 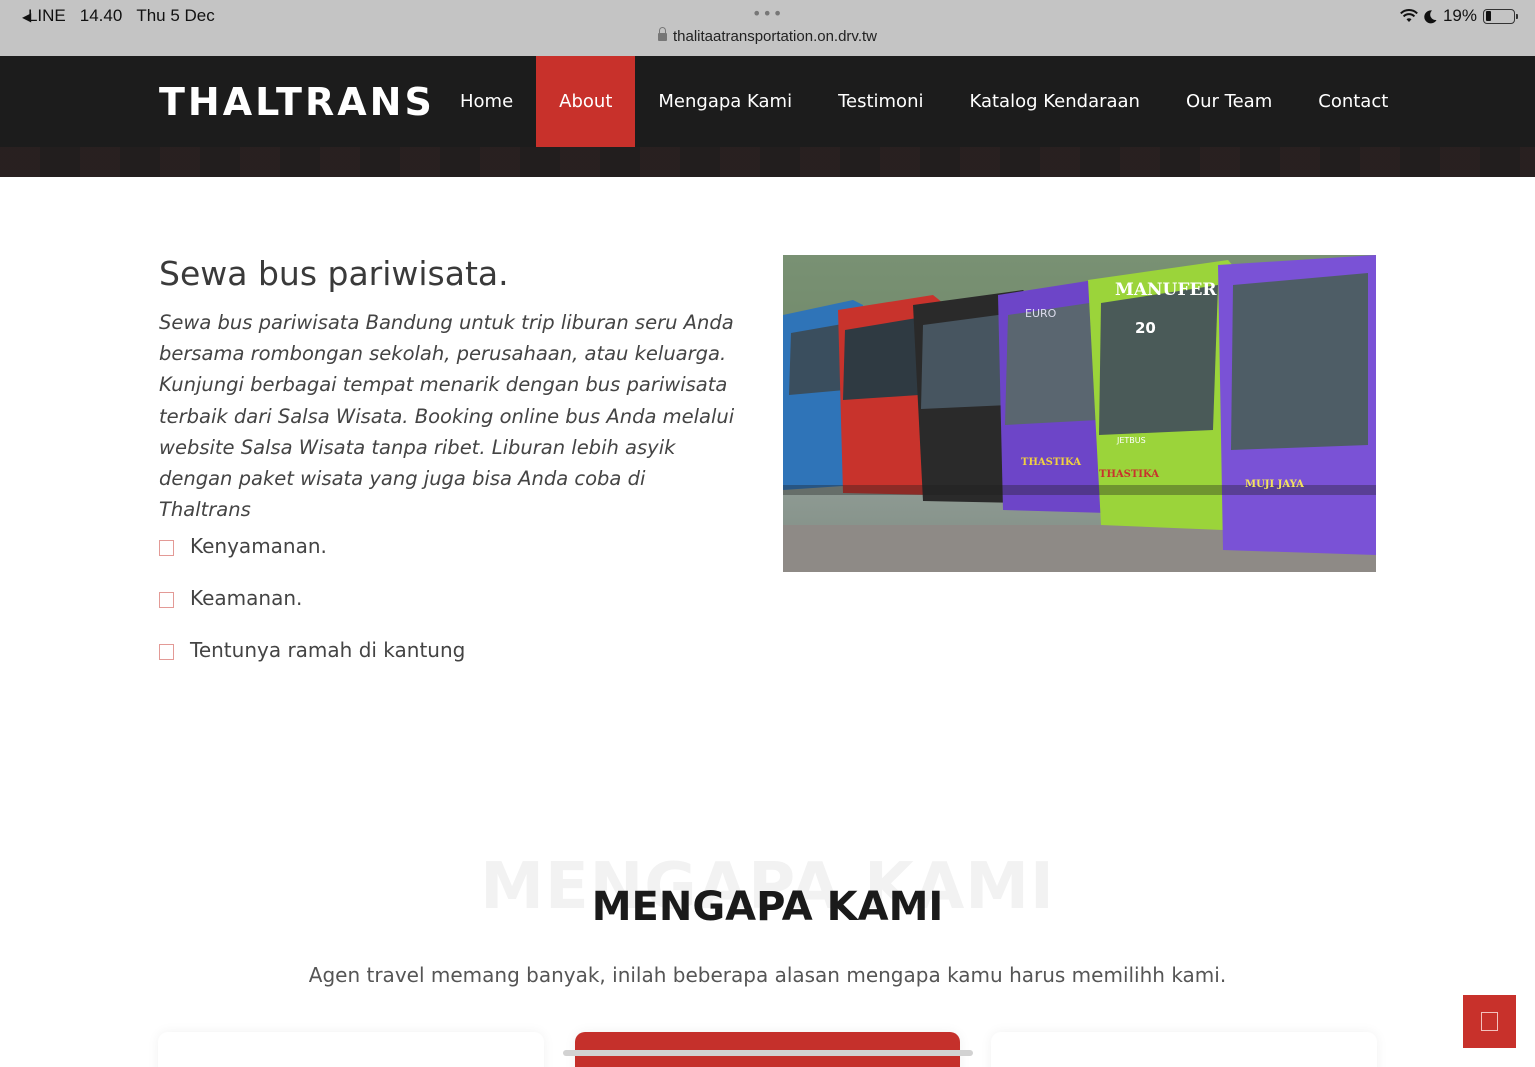 I want to click on url-text: thalitaatransportation.on.drv.tw, so click(x=774, y=36).